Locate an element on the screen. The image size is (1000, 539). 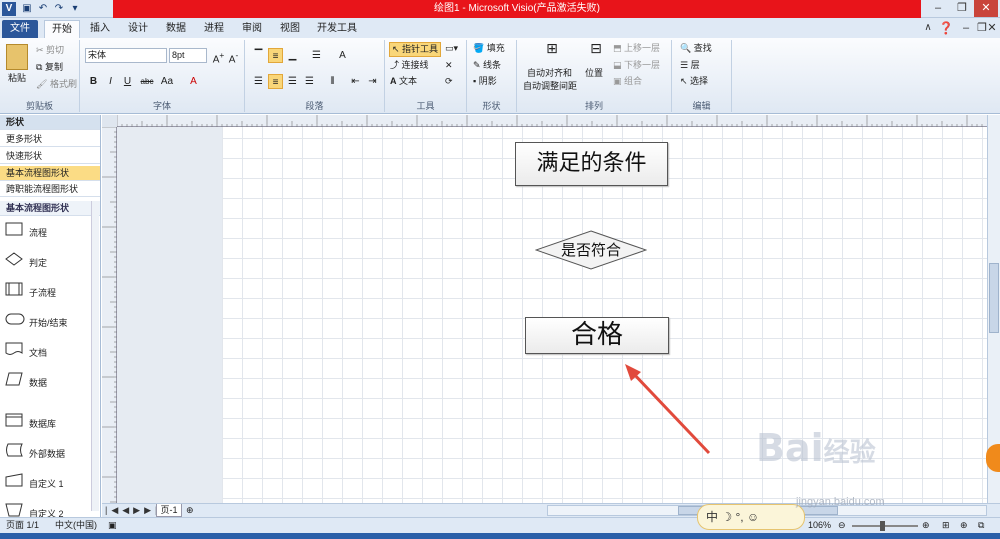
condition-box: 满足的条件 is located at coordinates (591, 164).